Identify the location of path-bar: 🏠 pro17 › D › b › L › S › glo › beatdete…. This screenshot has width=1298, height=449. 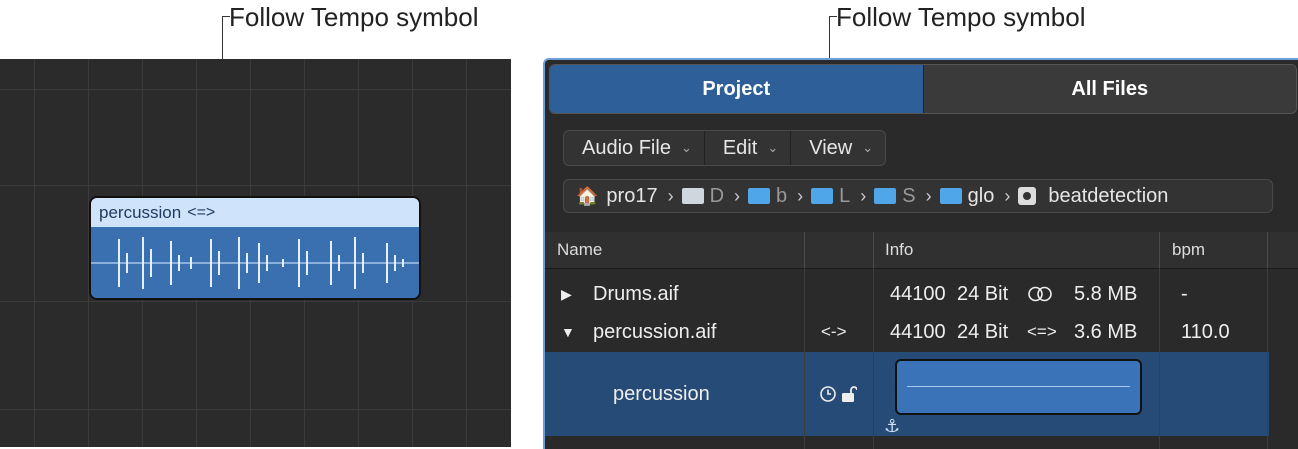
(918, 196).